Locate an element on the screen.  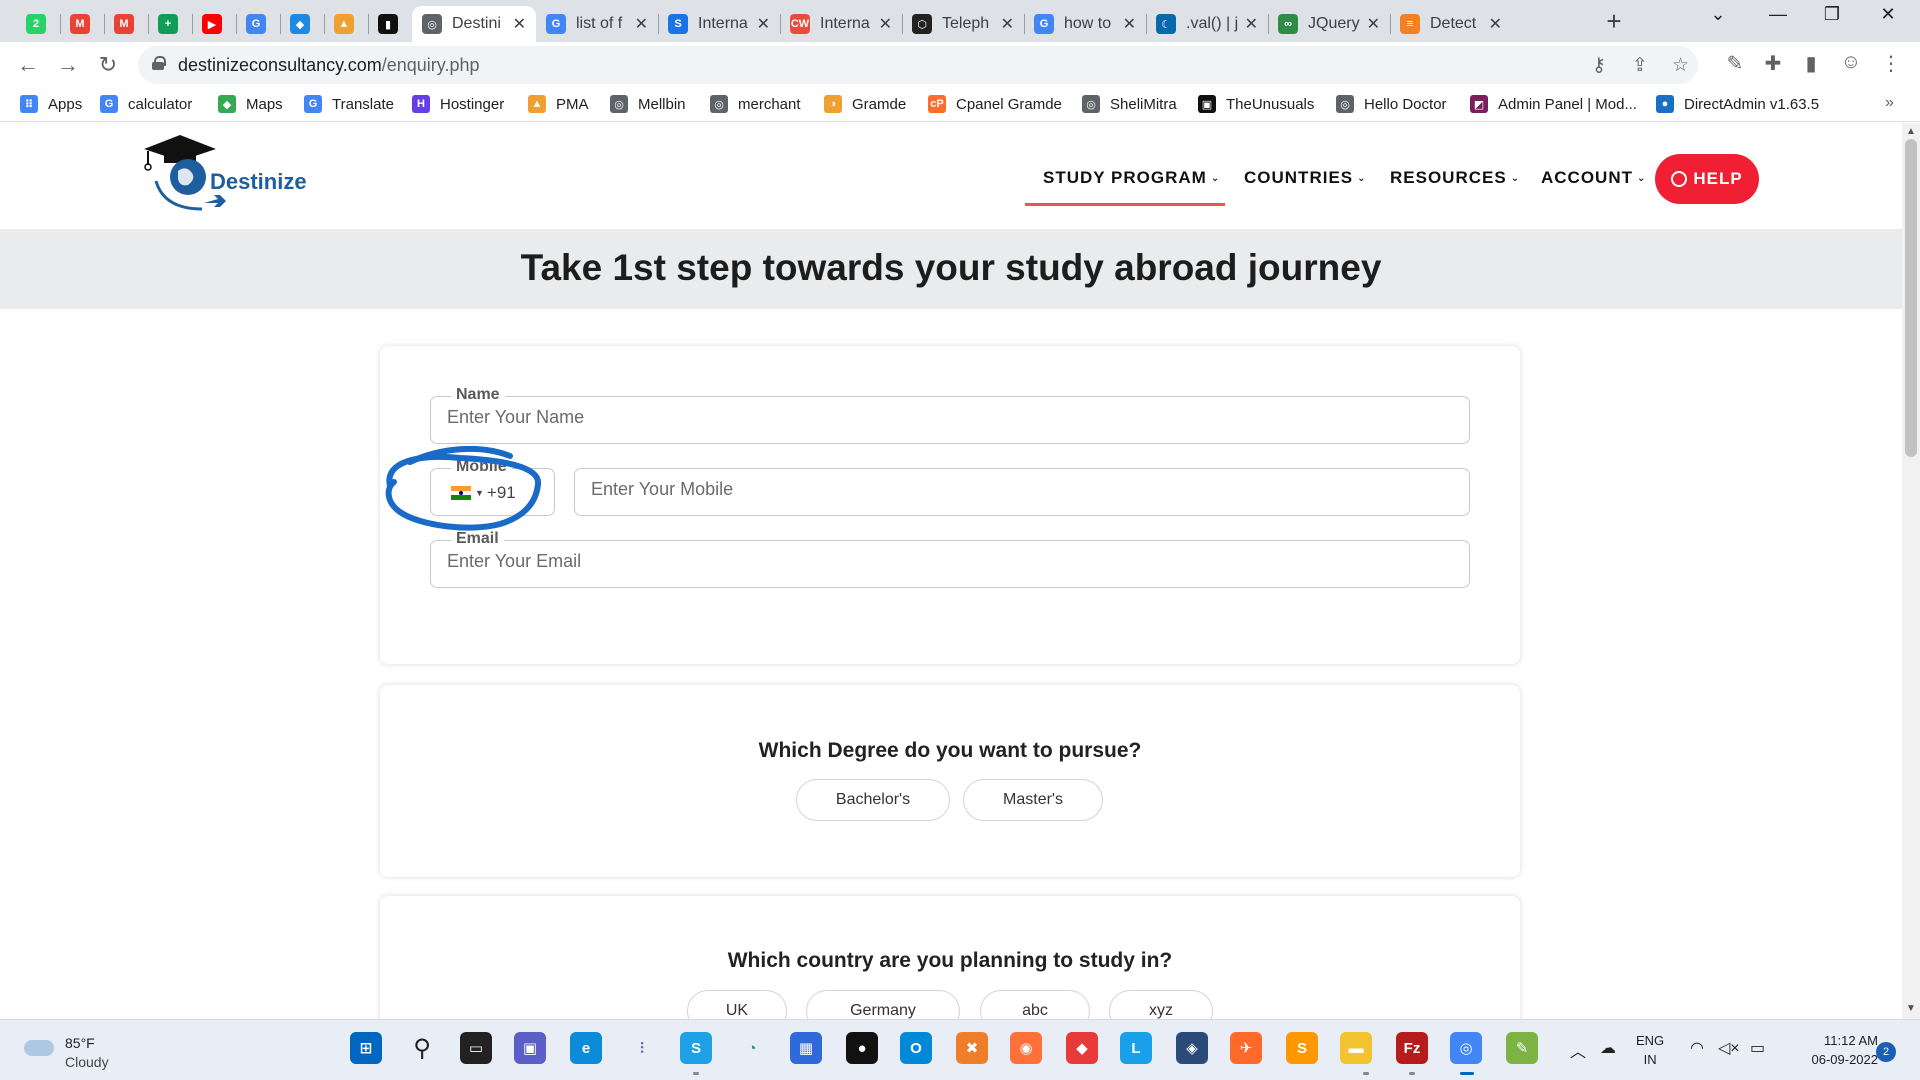
email-input is located at coordinates (914, 561).